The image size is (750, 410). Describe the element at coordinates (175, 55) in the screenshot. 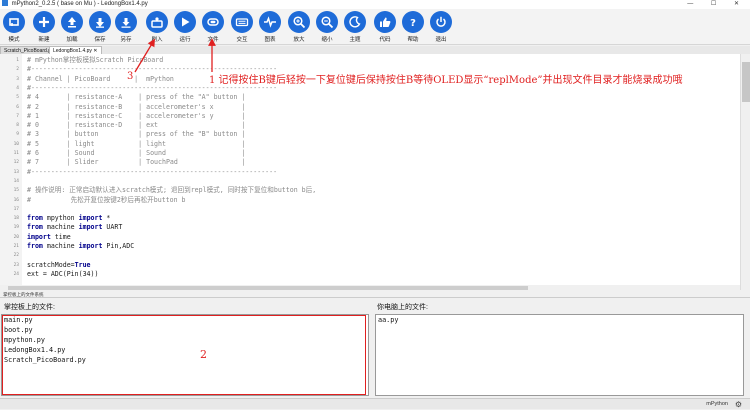

I see `annotation-arrows` at that location.